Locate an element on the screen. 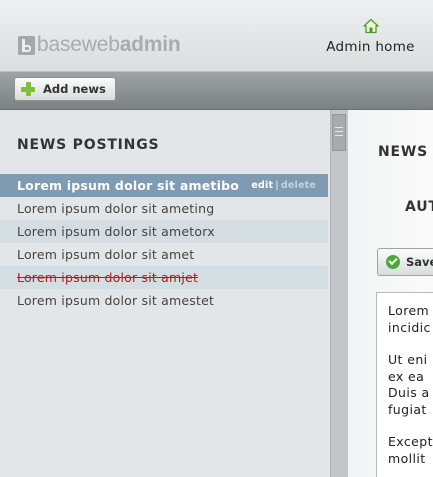 The width and height of the screenshot is (433, 477). admin-home-link: Admin home is located at coordinates (370, 36).